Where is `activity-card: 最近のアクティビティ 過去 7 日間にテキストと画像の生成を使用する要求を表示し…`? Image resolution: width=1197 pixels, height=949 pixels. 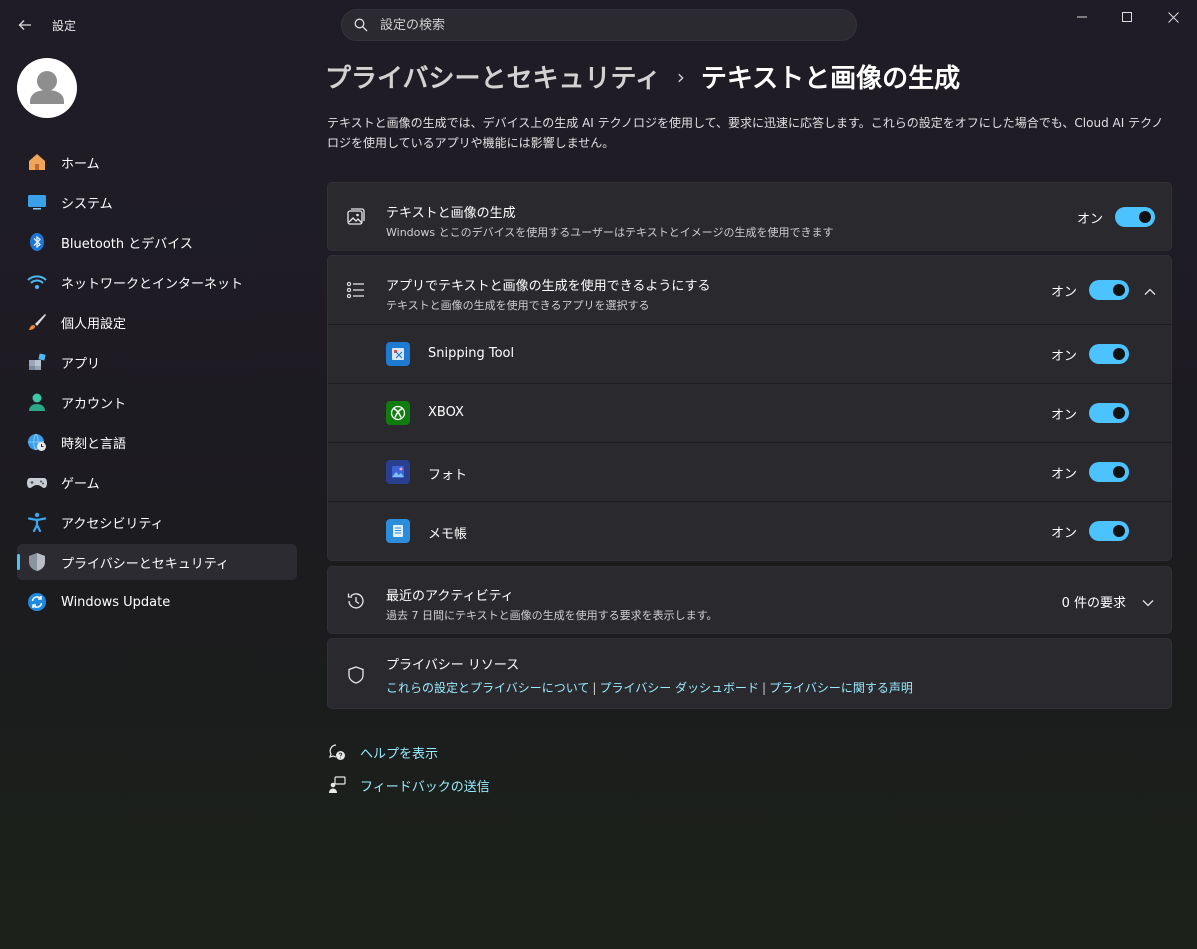
activity-card: 最近のアクティビティ 過去 7 日間にテキストと画像の生成を使用する要求を表示し… is located at coordinates (749, 600).